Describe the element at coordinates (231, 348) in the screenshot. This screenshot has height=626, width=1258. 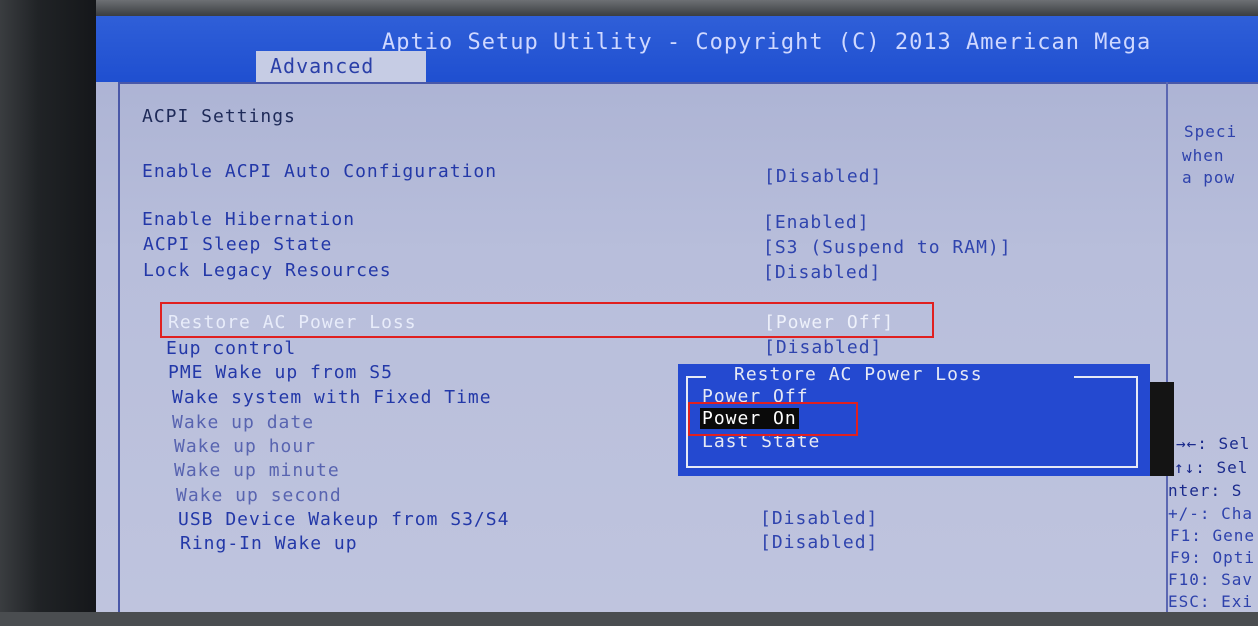
I see `setting-label-eup-control: Eup control` at that location.